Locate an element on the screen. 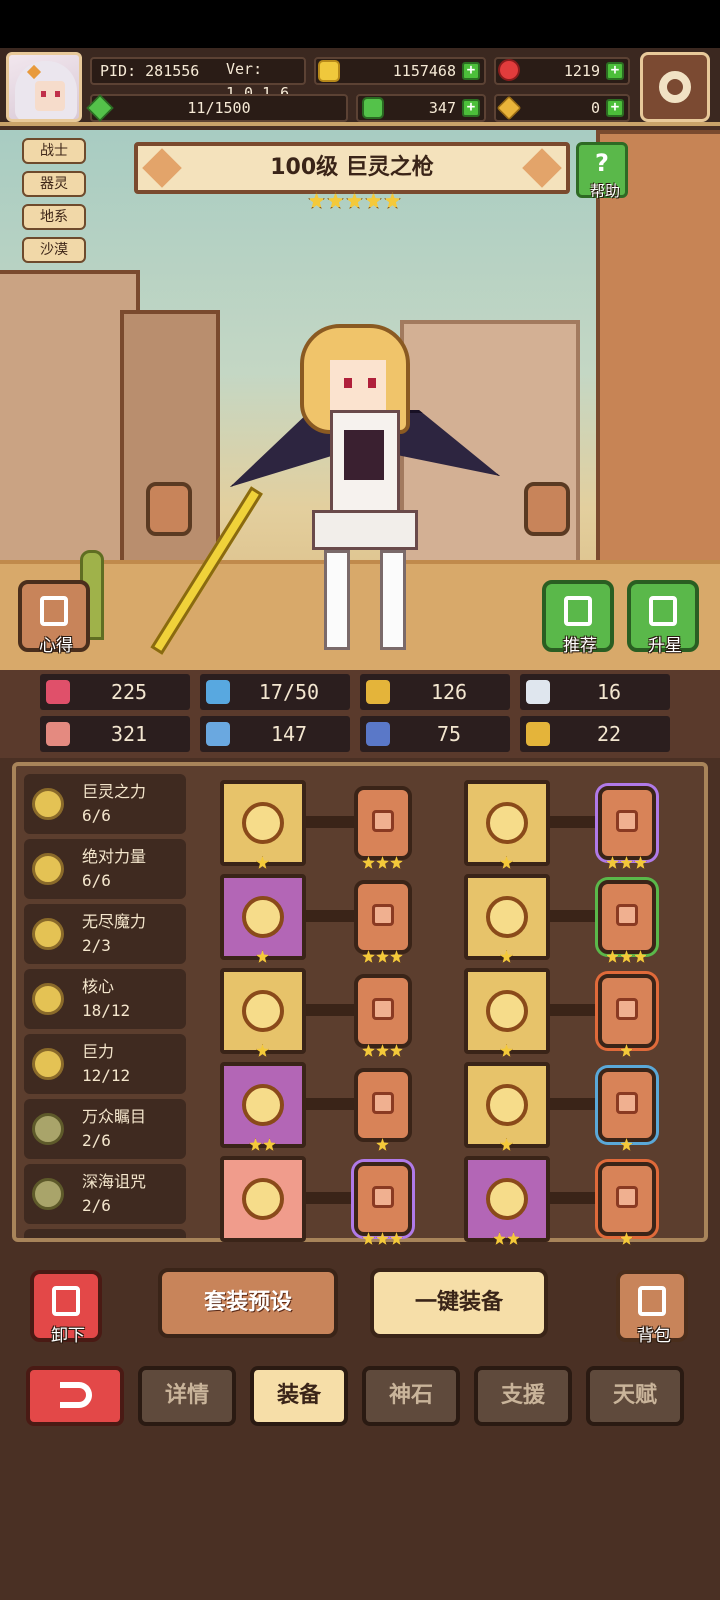  tag-type: 器灵 is located at coordinates (54, 184).